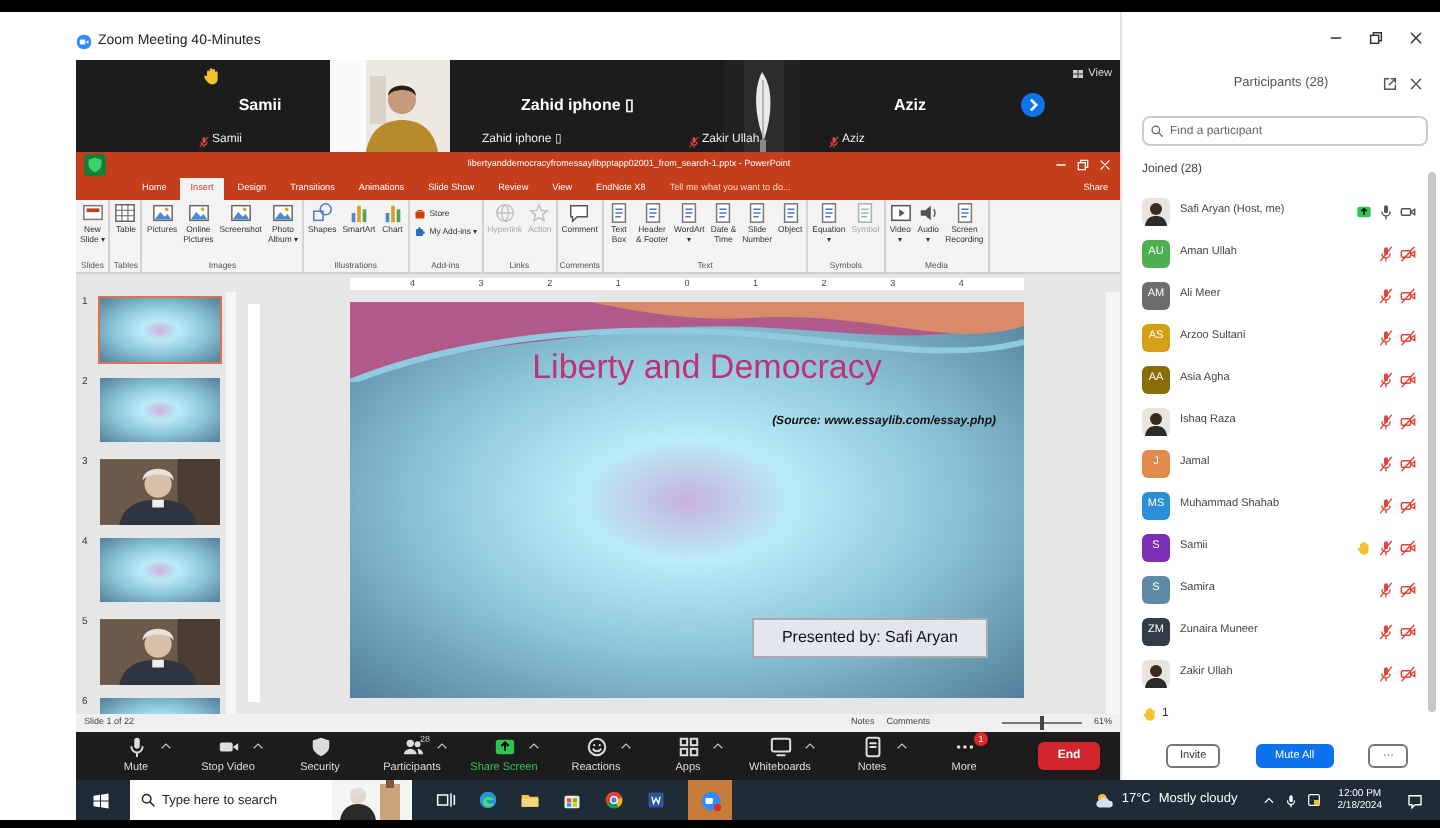  I want to click on windows-logo-icon, so click(101, 800).